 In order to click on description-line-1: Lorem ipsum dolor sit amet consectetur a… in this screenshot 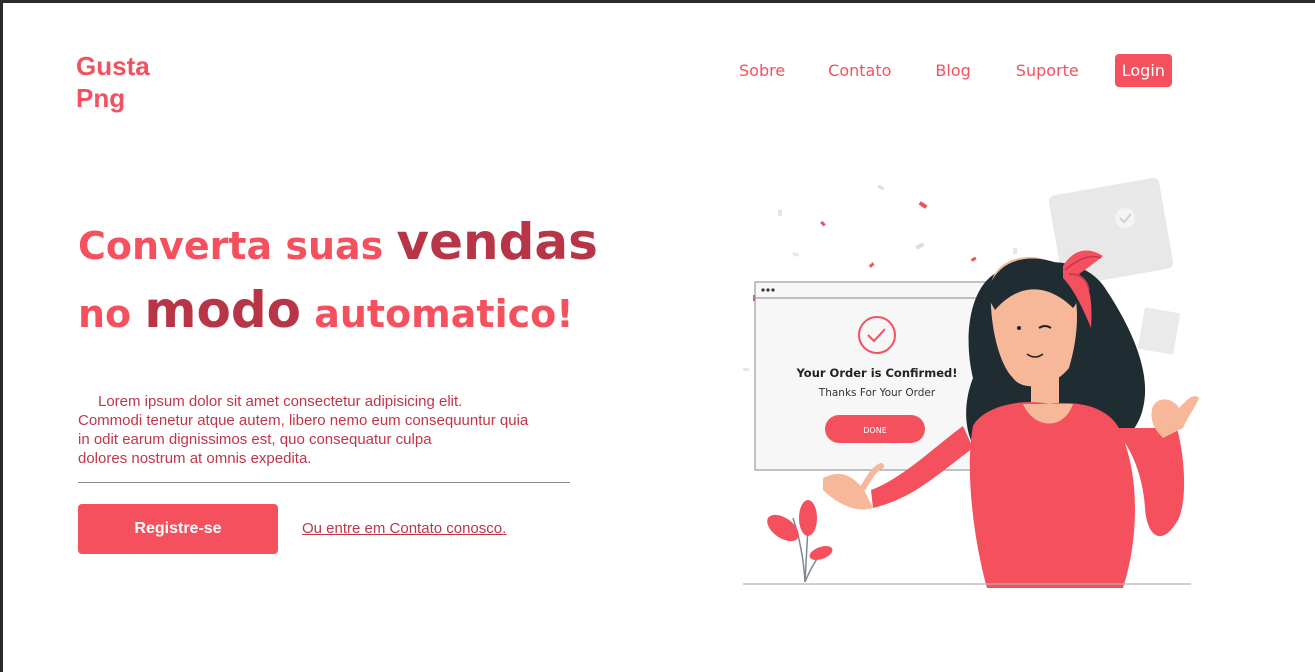, I will do `click(280, 401)`.